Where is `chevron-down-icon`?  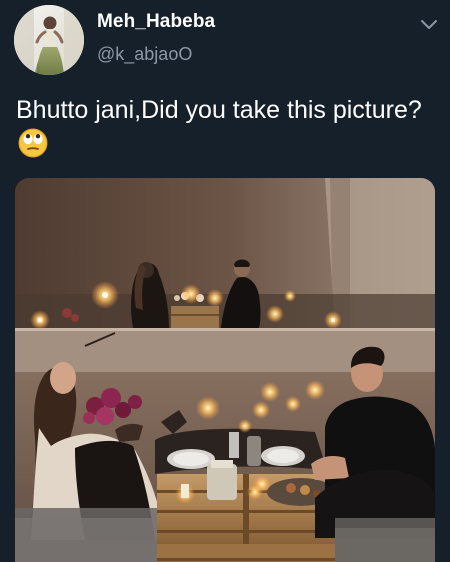
chevron-down-icon is located at coordinates (429, 24).